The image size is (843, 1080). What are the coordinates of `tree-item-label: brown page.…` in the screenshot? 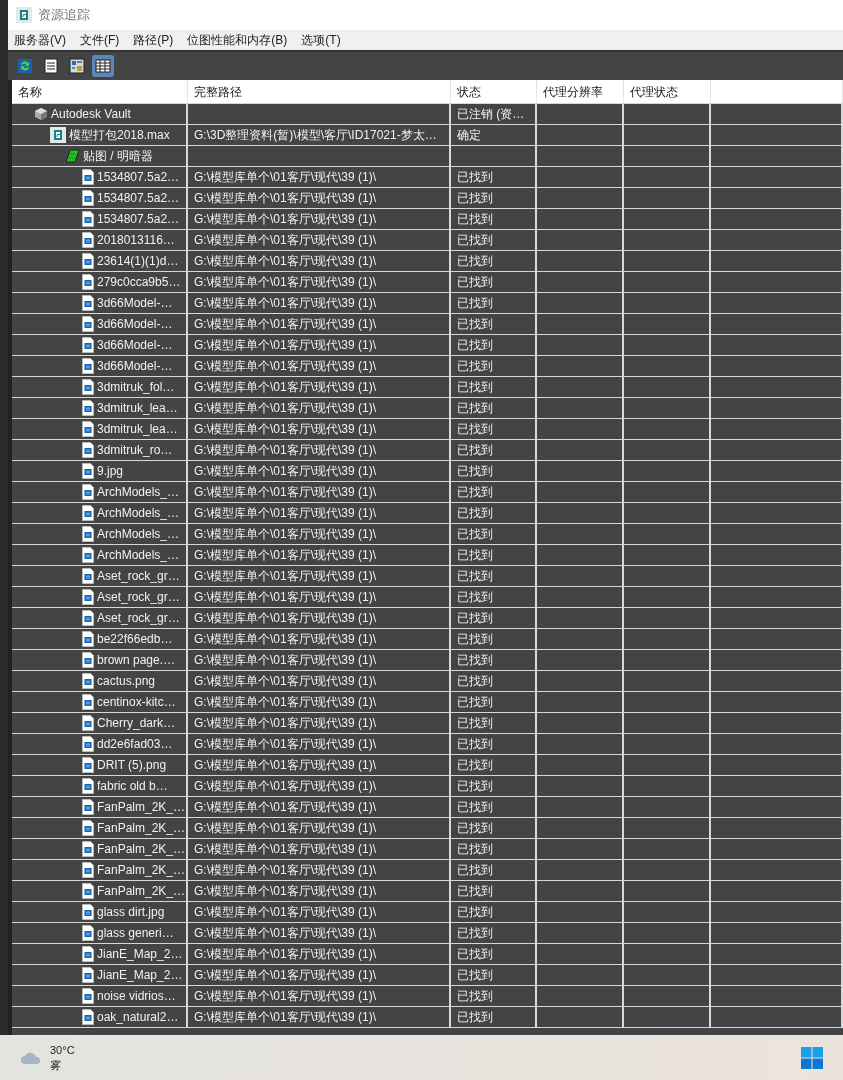 It's located at (136, 660).